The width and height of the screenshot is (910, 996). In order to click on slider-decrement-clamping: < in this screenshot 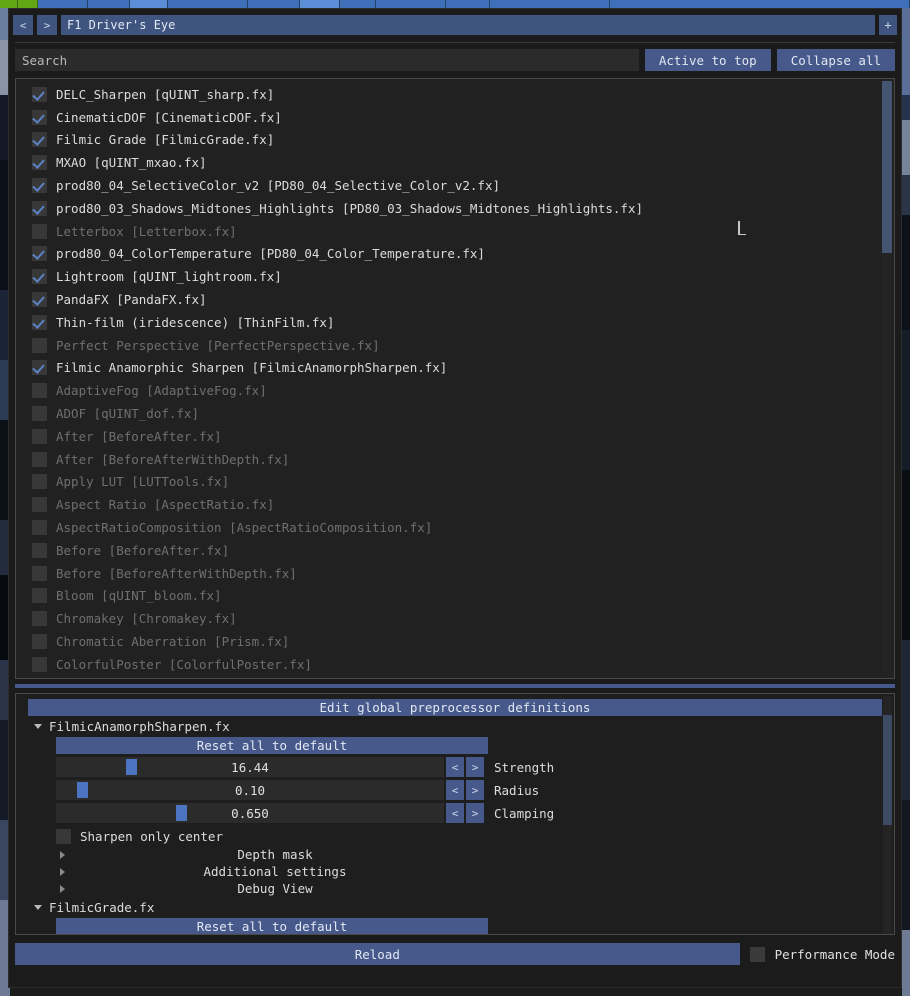, I will do `click(455, 813)`.